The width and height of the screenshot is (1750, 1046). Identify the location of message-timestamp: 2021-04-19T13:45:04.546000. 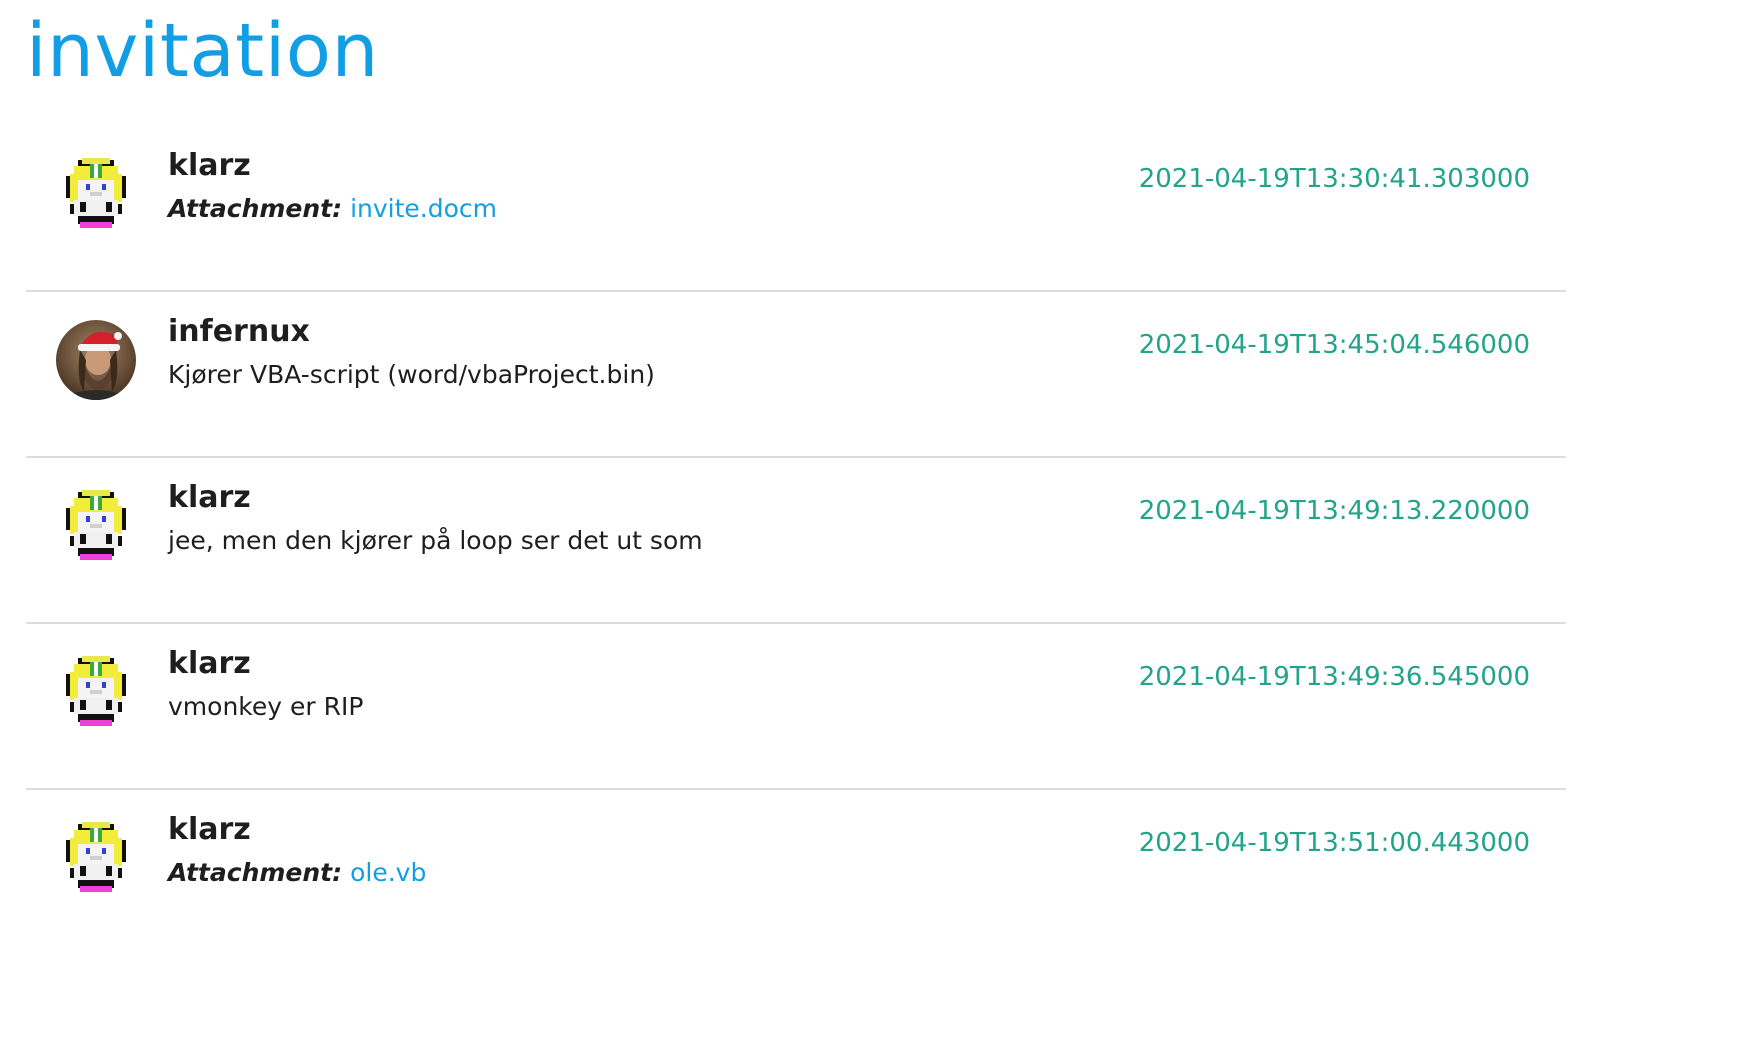
(1334, 345).